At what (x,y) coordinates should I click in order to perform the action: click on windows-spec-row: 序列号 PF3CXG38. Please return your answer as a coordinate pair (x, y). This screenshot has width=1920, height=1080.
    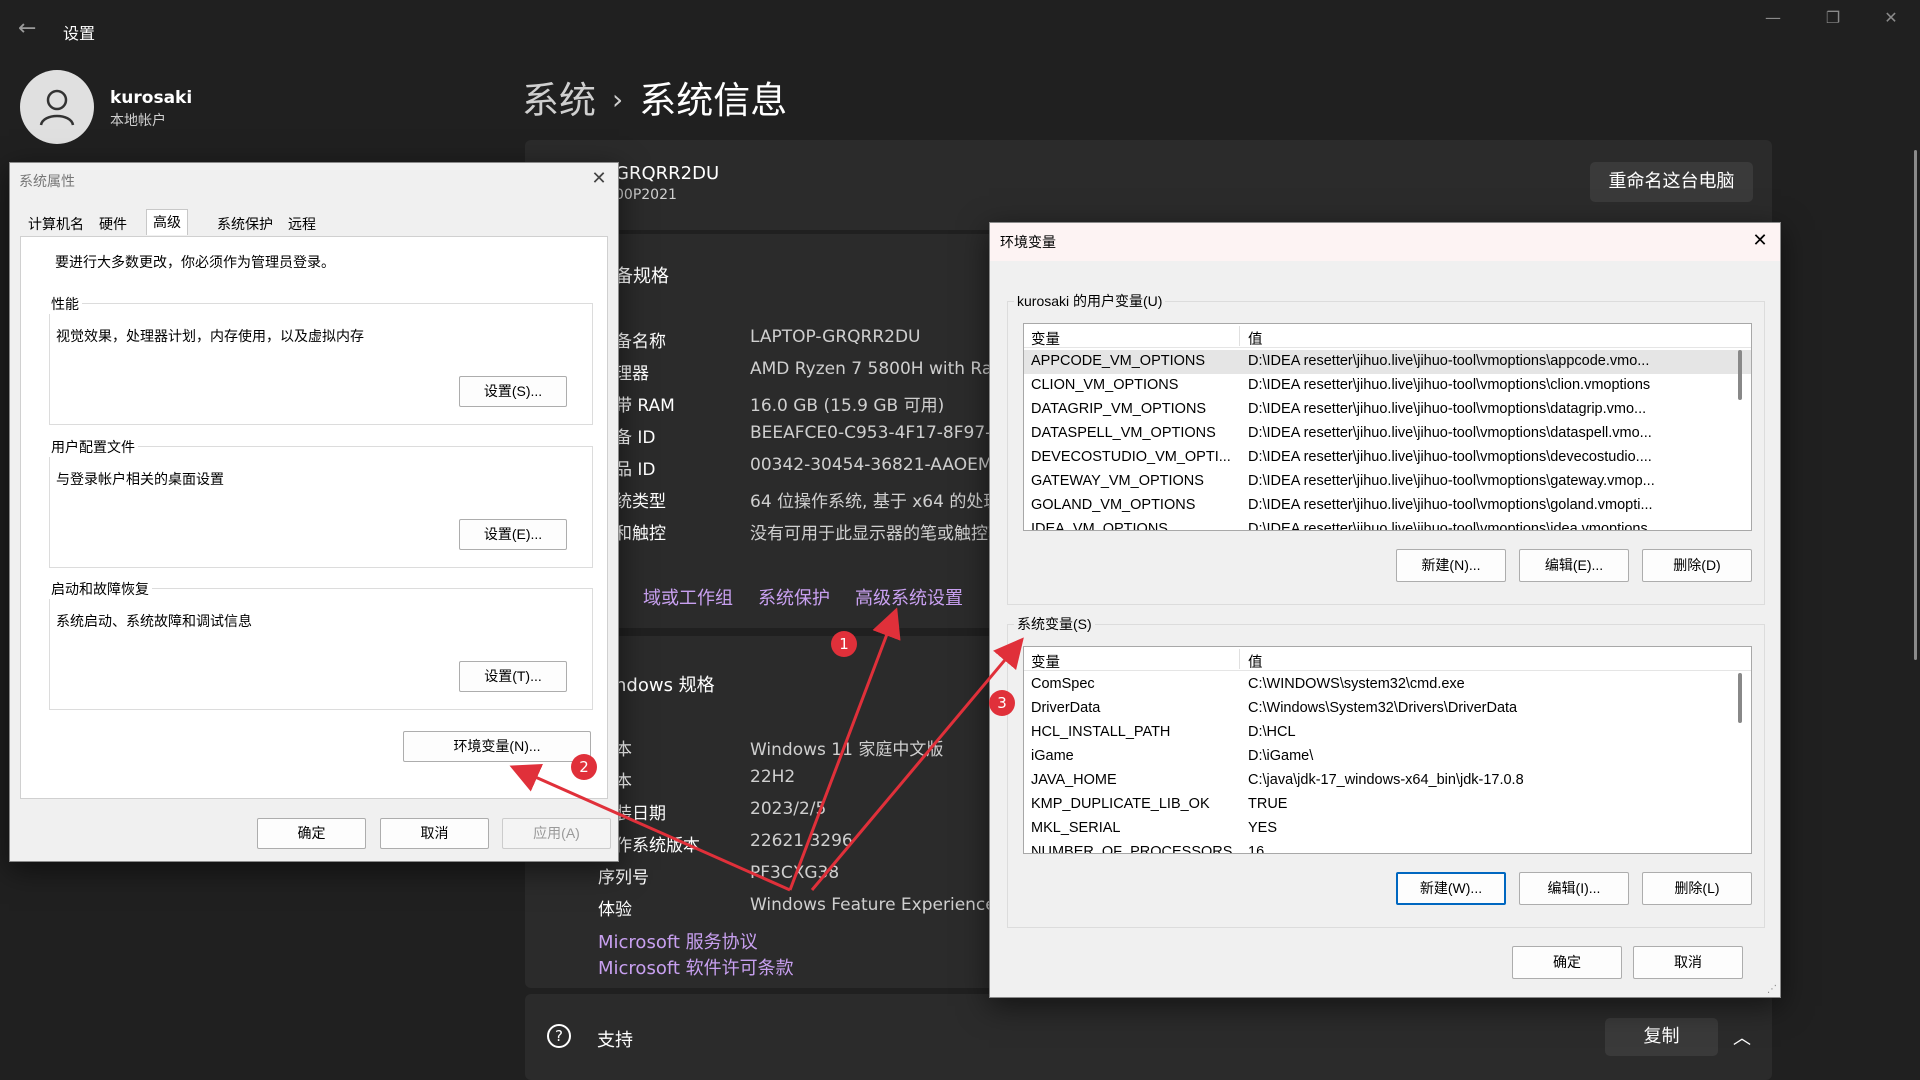
    Looking at the image, I should click on (788, 875).